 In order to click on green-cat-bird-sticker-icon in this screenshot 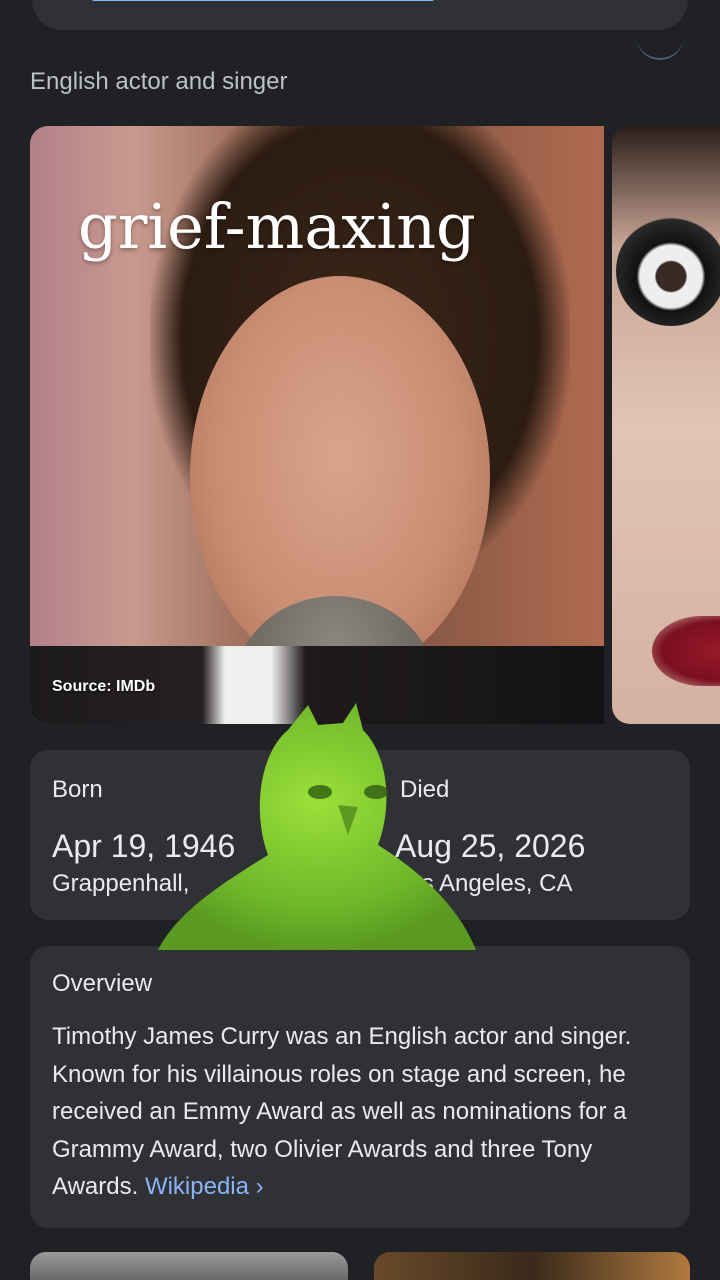, I will do `click(317, 826)`.